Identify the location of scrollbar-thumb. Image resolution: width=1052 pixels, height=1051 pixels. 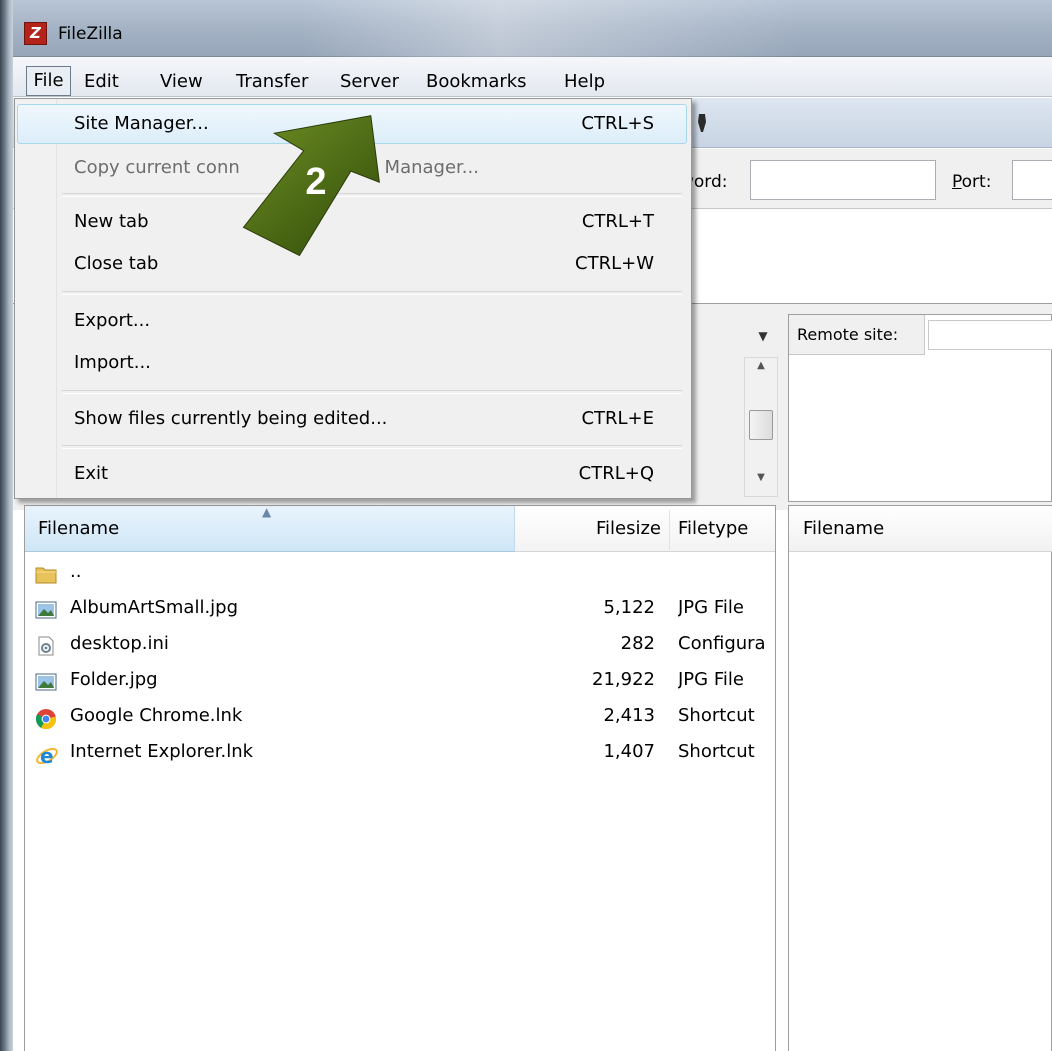
(761, 425).